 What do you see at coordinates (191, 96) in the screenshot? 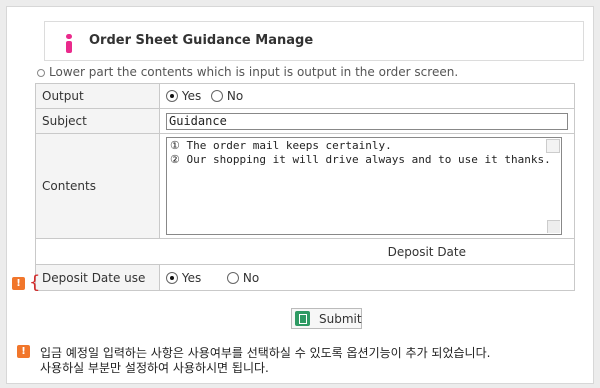
I see `output-yes-label: Yes` at bounding box center [191, 96].